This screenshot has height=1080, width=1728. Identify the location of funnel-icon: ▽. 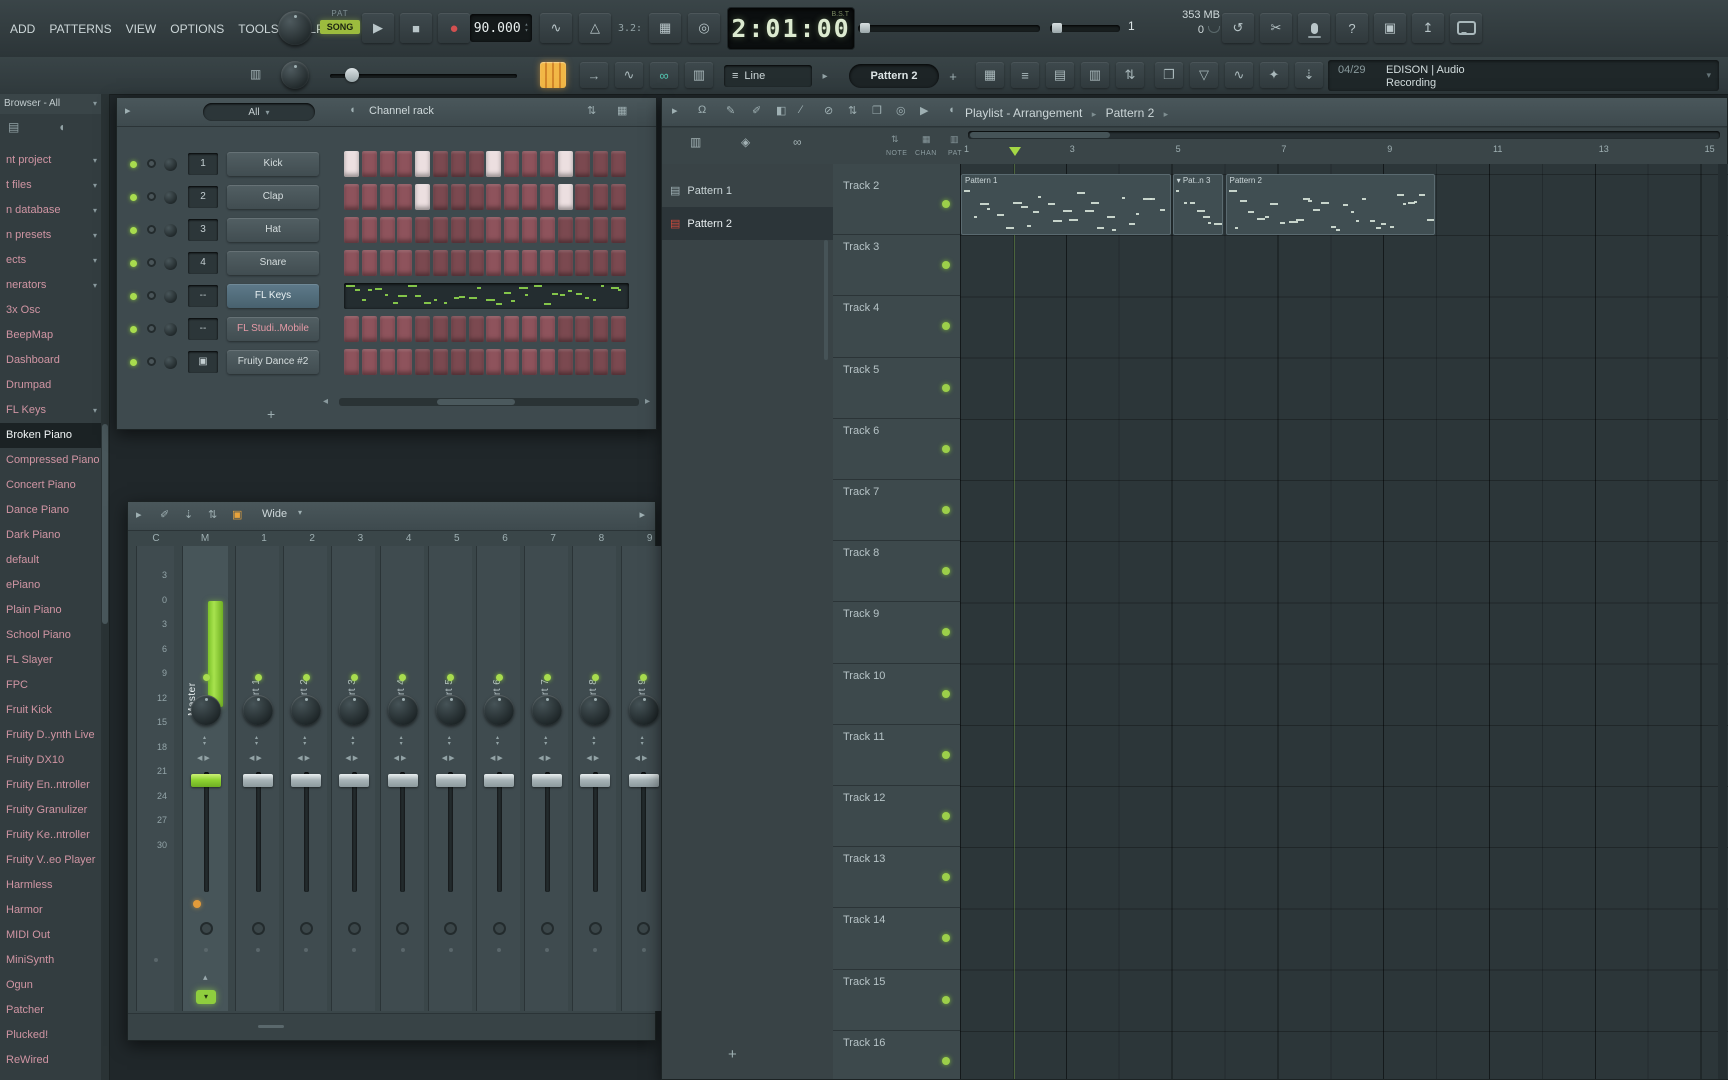
(1204, 75).